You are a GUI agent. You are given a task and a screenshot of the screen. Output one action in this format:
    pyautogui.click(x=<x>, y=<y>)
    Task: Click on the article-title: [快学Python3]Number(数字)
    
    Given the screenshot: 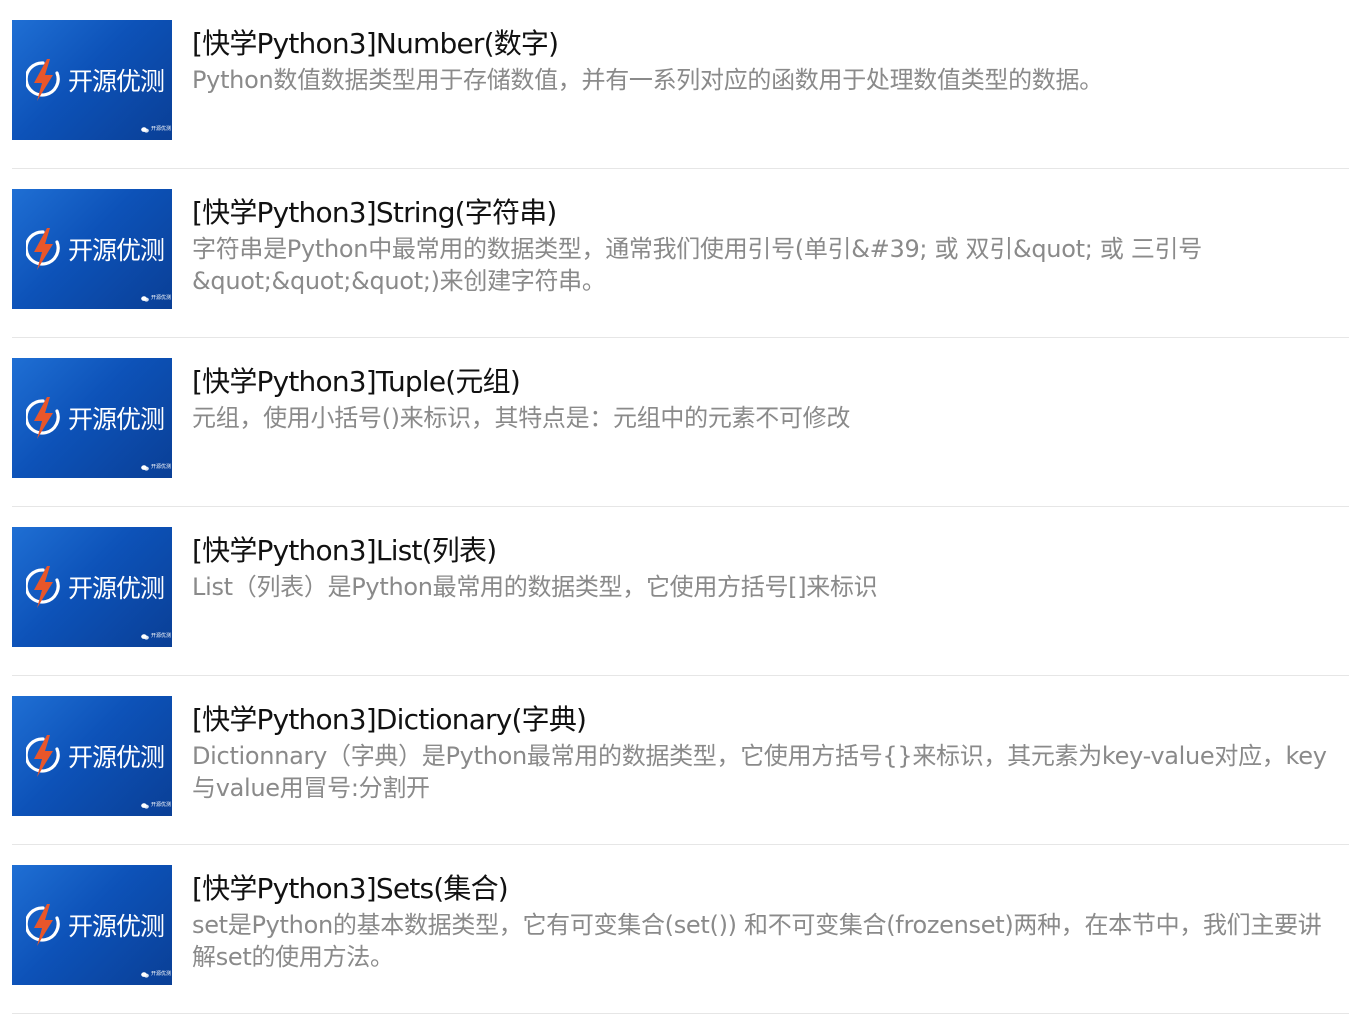 What is the action you would take?
    pyautogui.click(x=765, y=44)
    